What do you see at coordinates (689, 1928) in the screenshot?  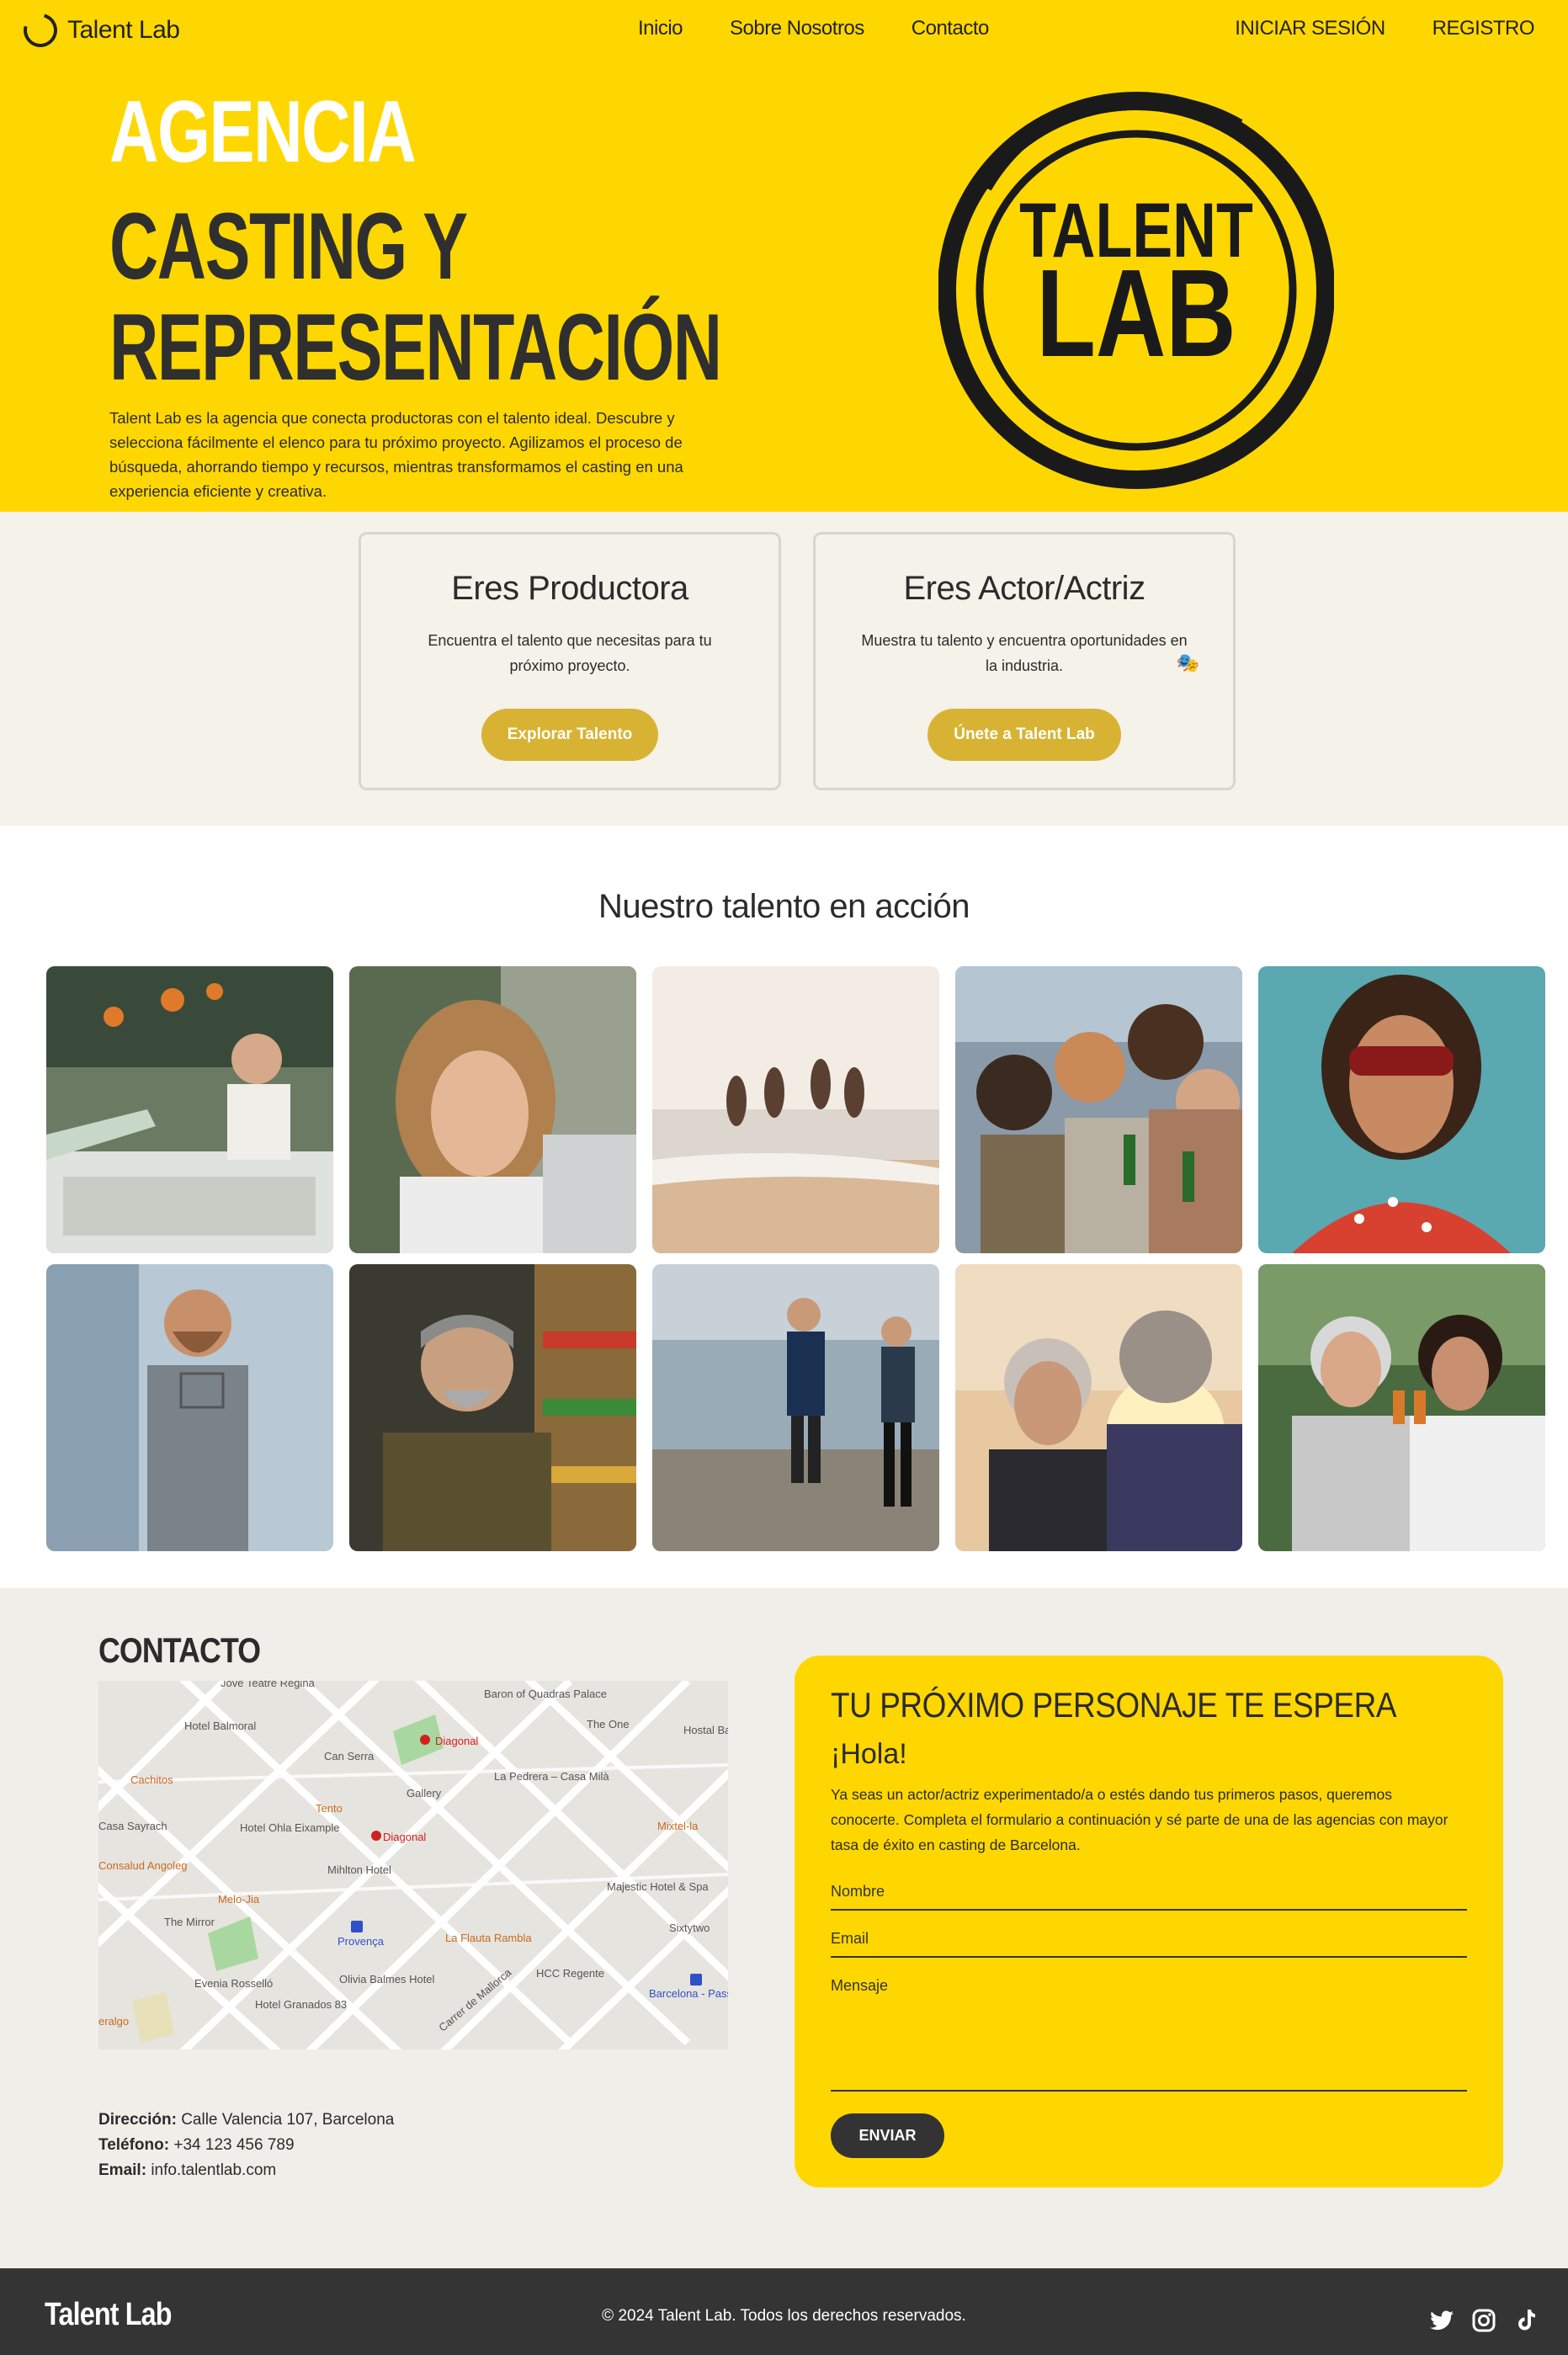 I see `map-label: Sixtytwo` at bounding box center [689, 1928].